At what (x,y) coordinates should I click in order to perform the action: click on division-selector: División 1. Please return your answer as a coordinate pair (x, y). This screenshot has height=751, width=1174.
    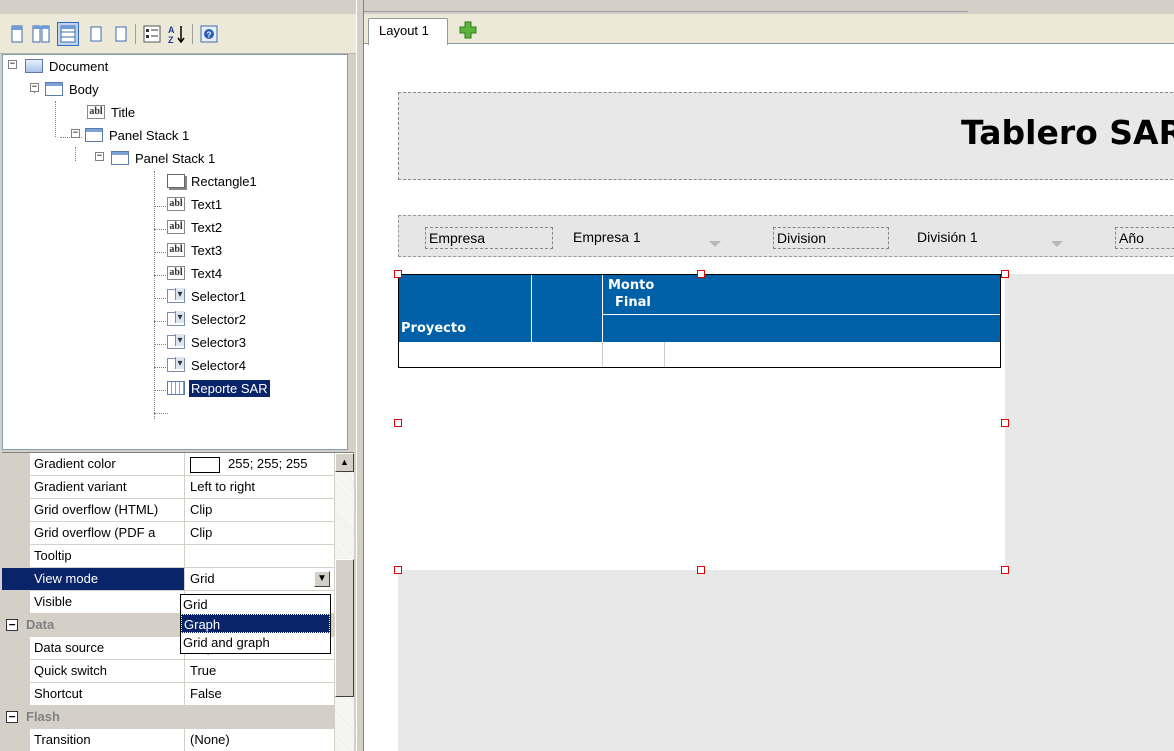
    Looking at the image, I should click on (1007, 237).